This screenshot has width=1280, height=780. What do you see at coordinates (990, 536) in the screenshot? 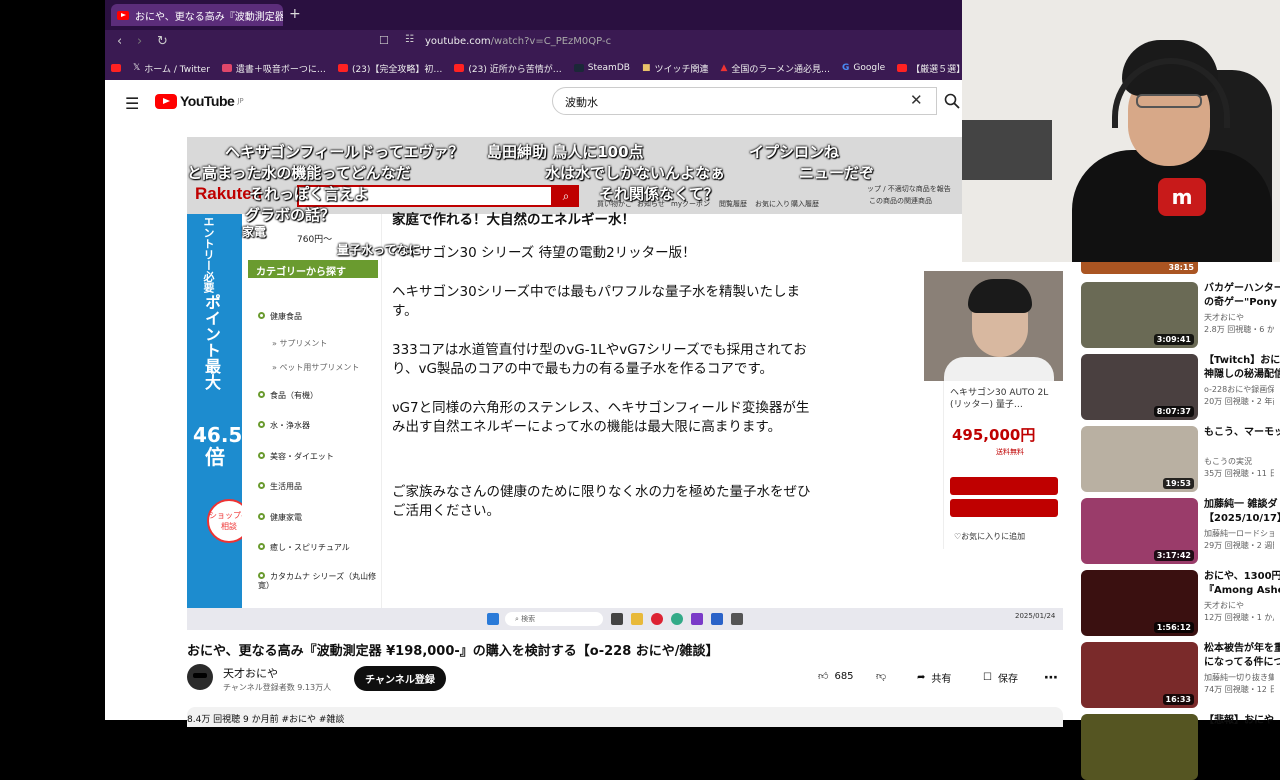
I see `favorite-link: ♡お気に入りに追加` at bounding box center [990, 536].